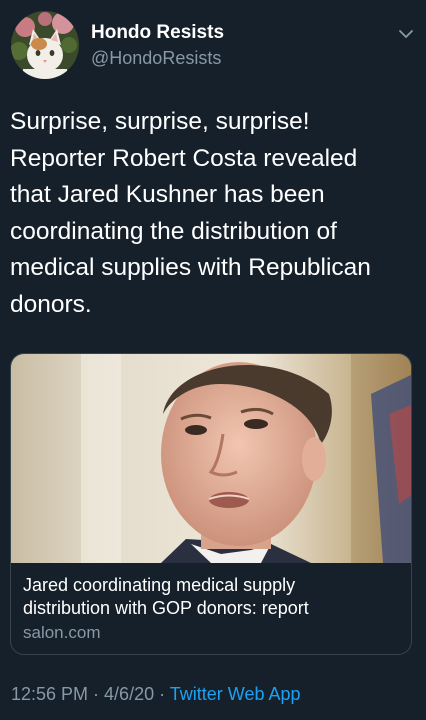 Image resolution: width=426 pixels, height=720 pixels. Describe the element at coordinates (129, 694) in the screenshot. I see `tweet-date: 4/6/20` at that location.